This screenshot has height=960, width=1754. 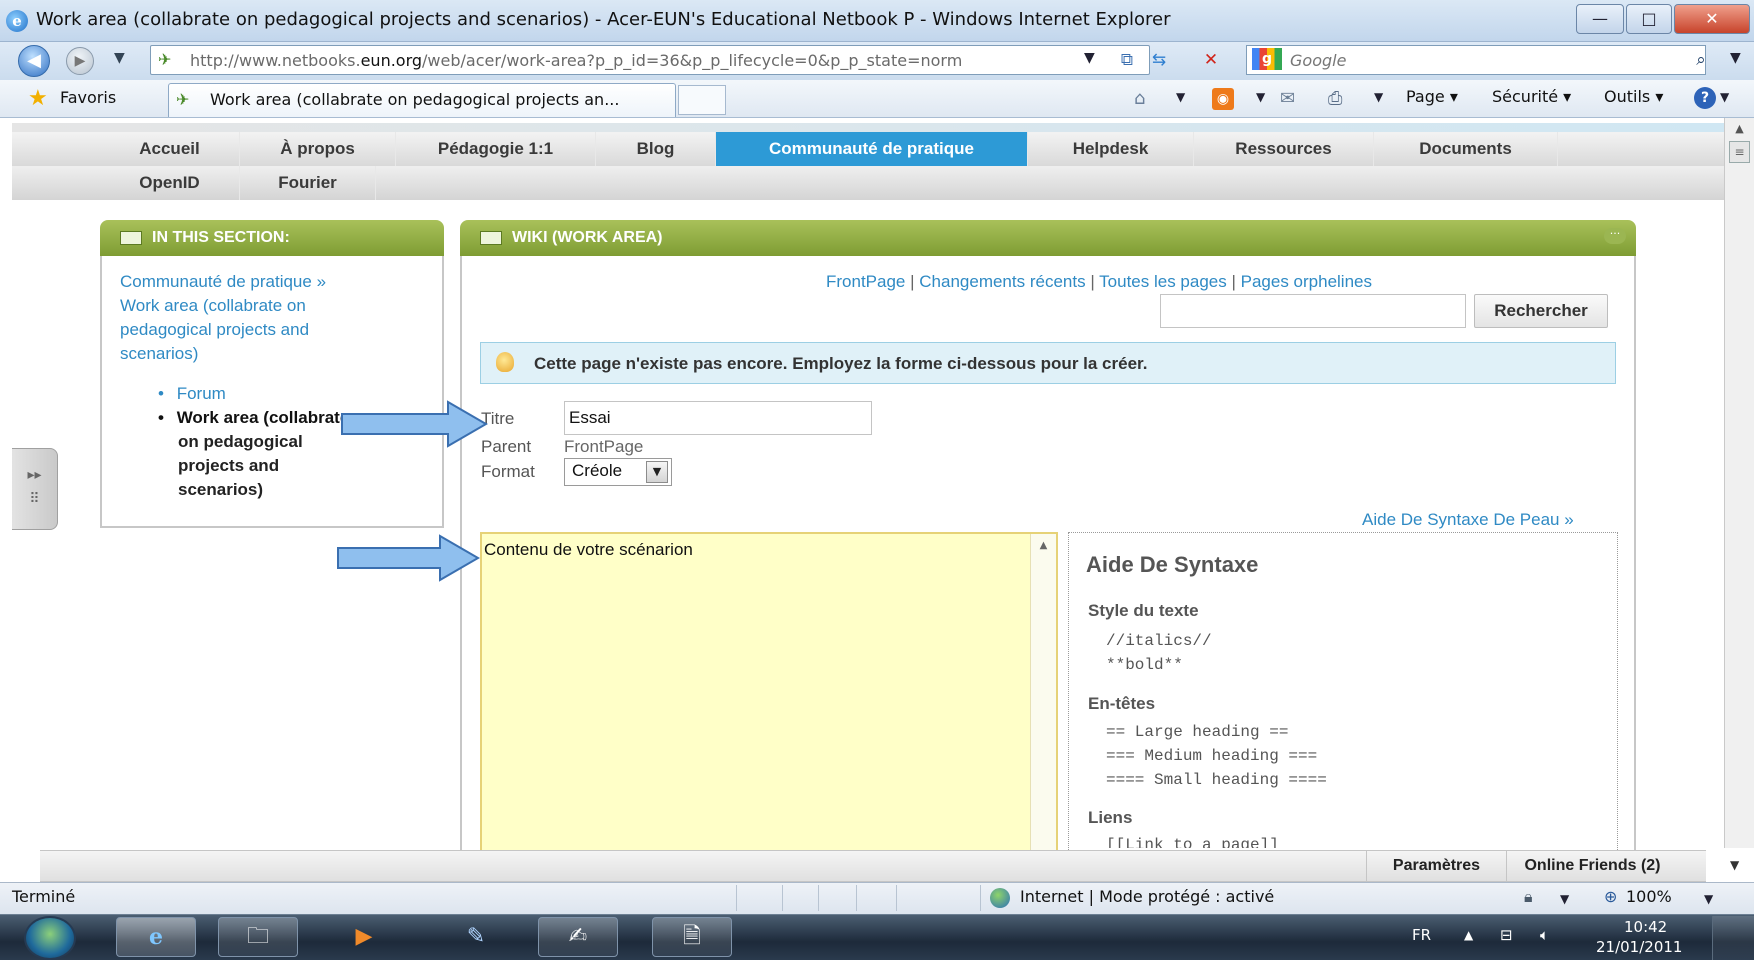 What do you see at coordinates (1610, 896) in the screenshot?
I see `zoom-icon: ⊕` at bounding box center [1610, 896].